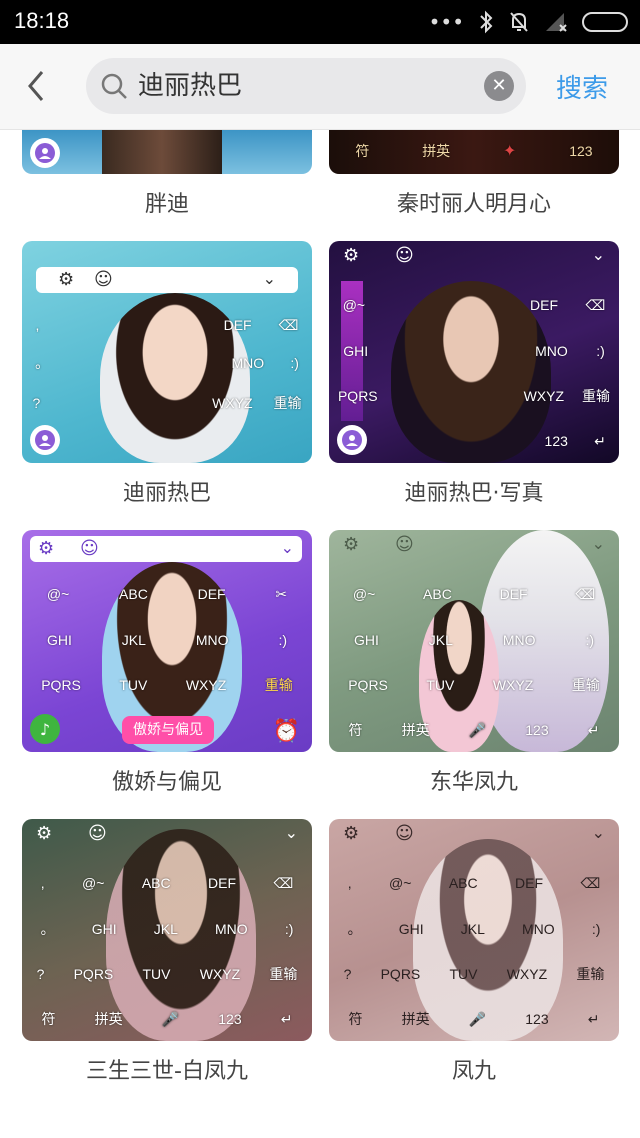 Image resolution: width=640 pixels, height=1138 pixels. I want to click on battery-icon, so click(605, 22).